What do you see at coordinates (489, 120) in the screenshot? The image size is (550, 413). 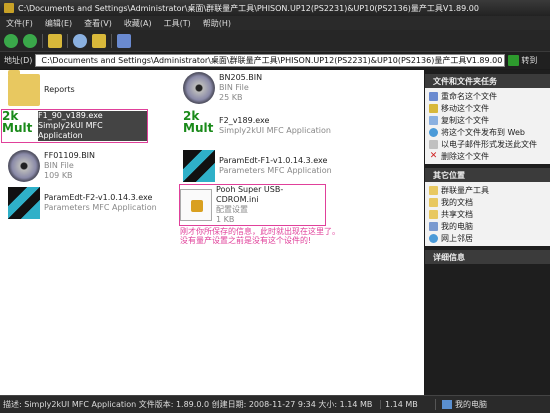 I see `task-copy: 复制这个文件` at bounding box center [489, 120].